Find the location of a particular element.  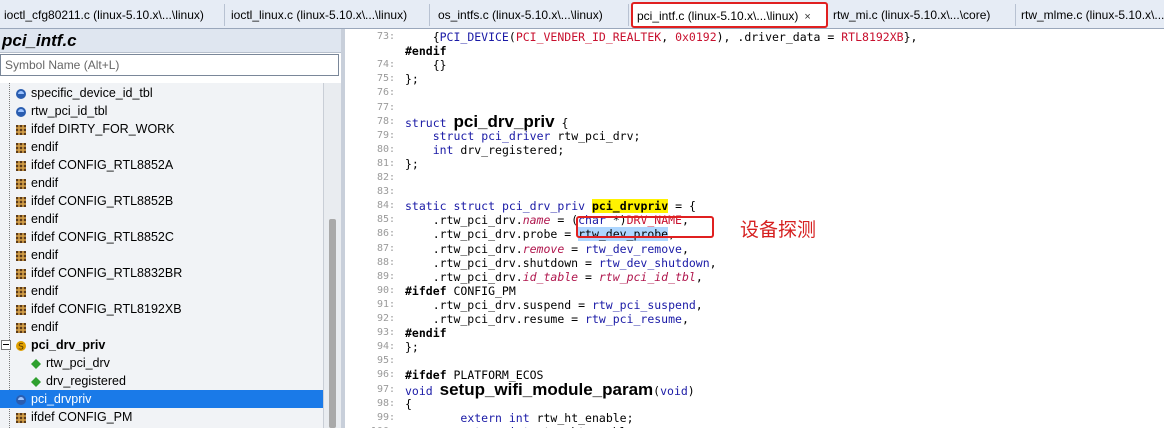

tab-4: pci_intf.c (linux-5.10.x\...\linux) × is located at coordinates (729, 15).